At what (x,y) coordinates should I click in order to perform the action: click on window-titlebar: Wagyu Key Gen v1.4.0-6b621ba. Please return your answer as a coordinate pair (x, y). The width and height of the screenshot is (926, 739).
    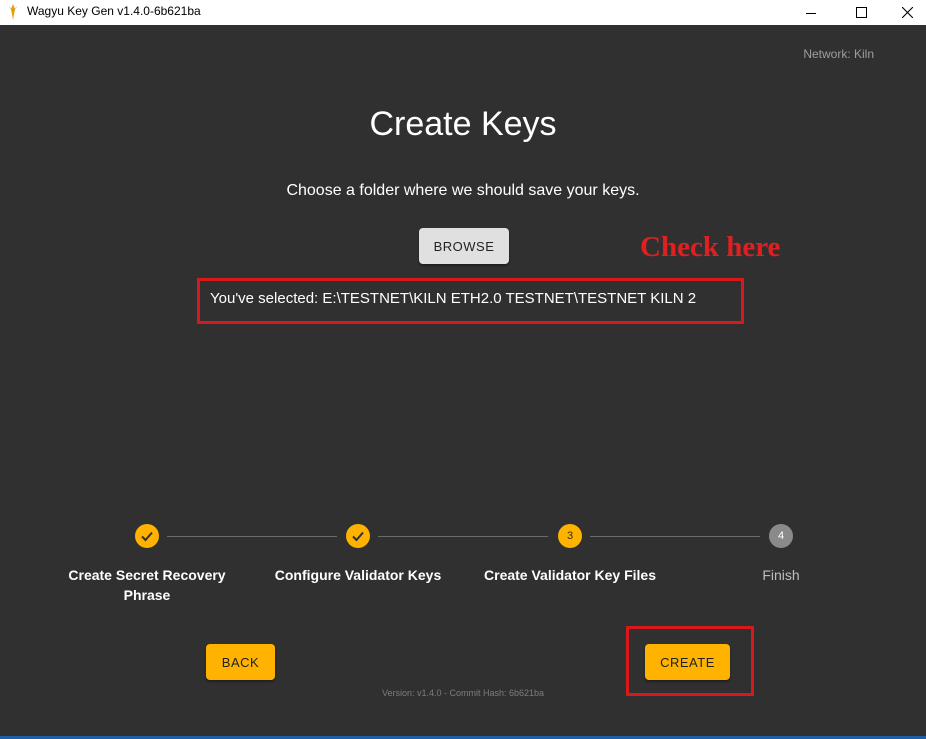
    Looking at the image, I should click on (463, 12).